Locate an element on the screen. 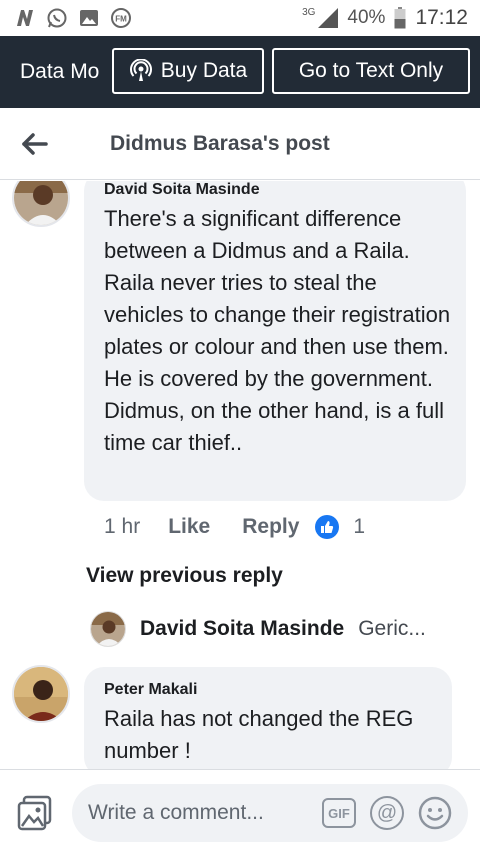  n-icon is located at coordinates (25, 18).